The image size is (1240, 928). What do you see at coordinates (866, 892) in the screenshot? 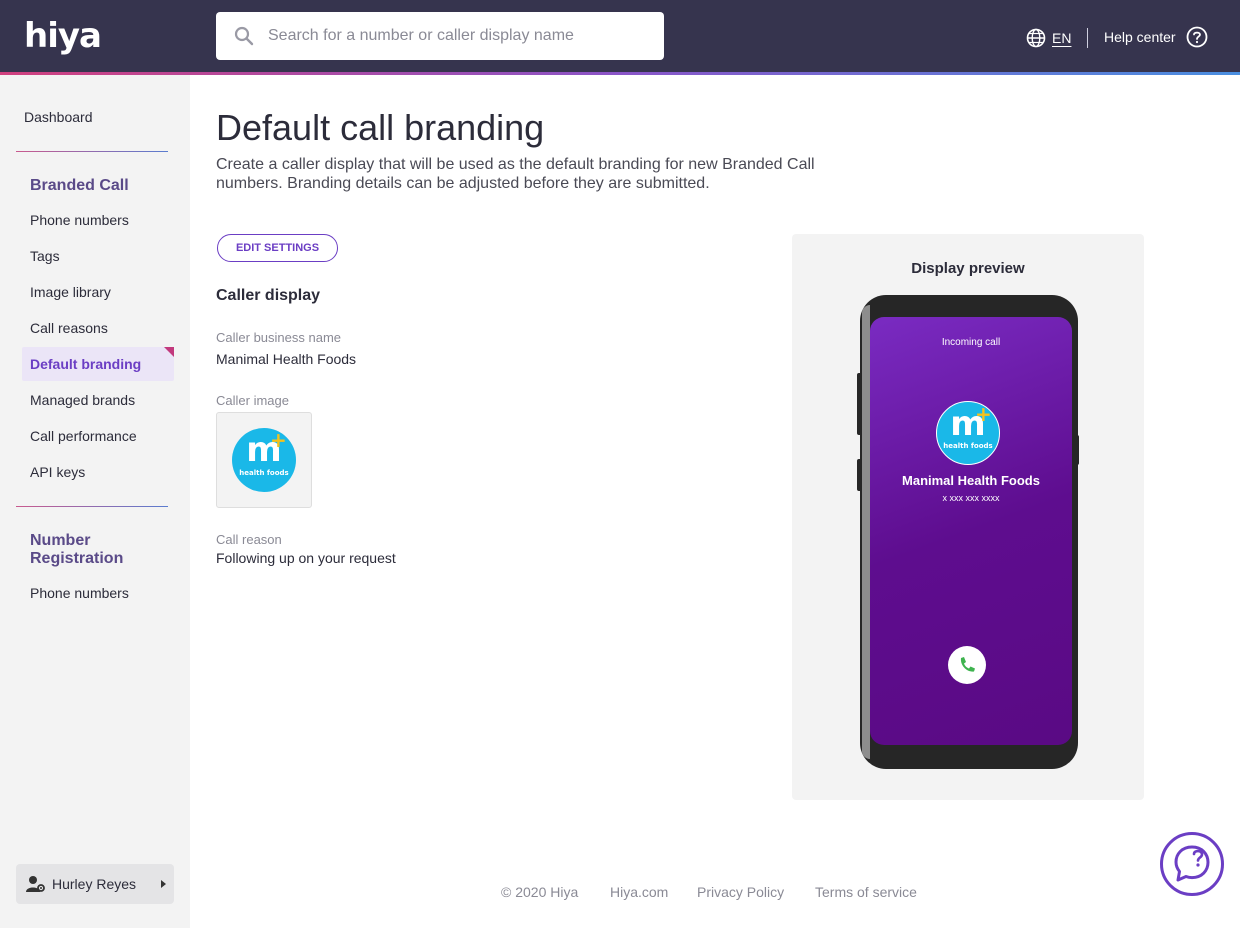
I see `footer-link-terms: Terms of service` at bounding box center [866, 892].